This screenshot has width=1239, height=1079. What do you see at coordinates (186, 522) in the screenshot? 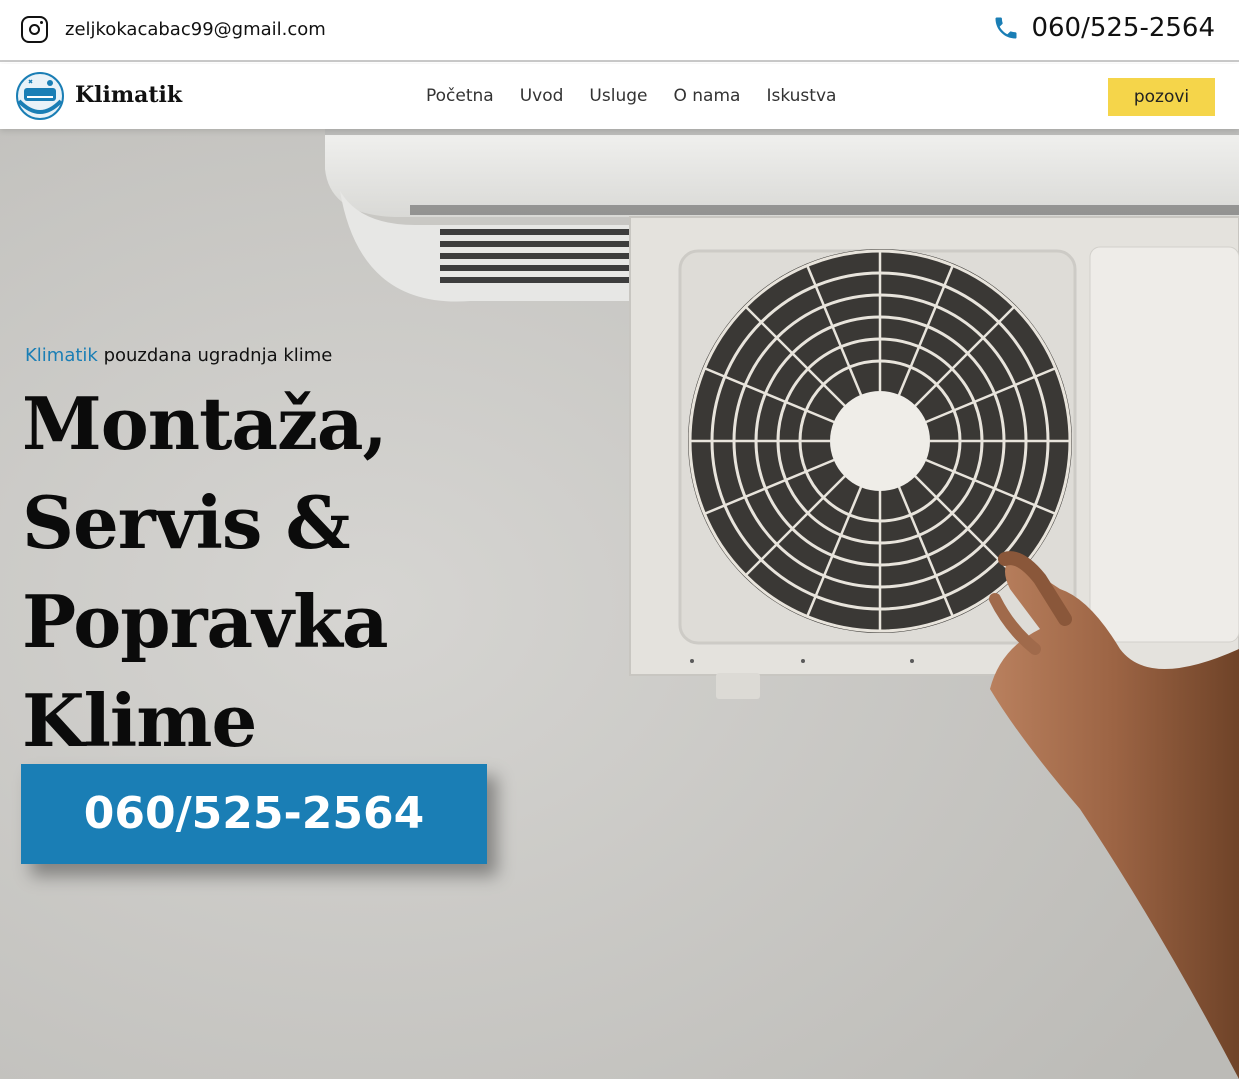
I see `headline-line-2: Servis &` at bounding box center [186, 522].